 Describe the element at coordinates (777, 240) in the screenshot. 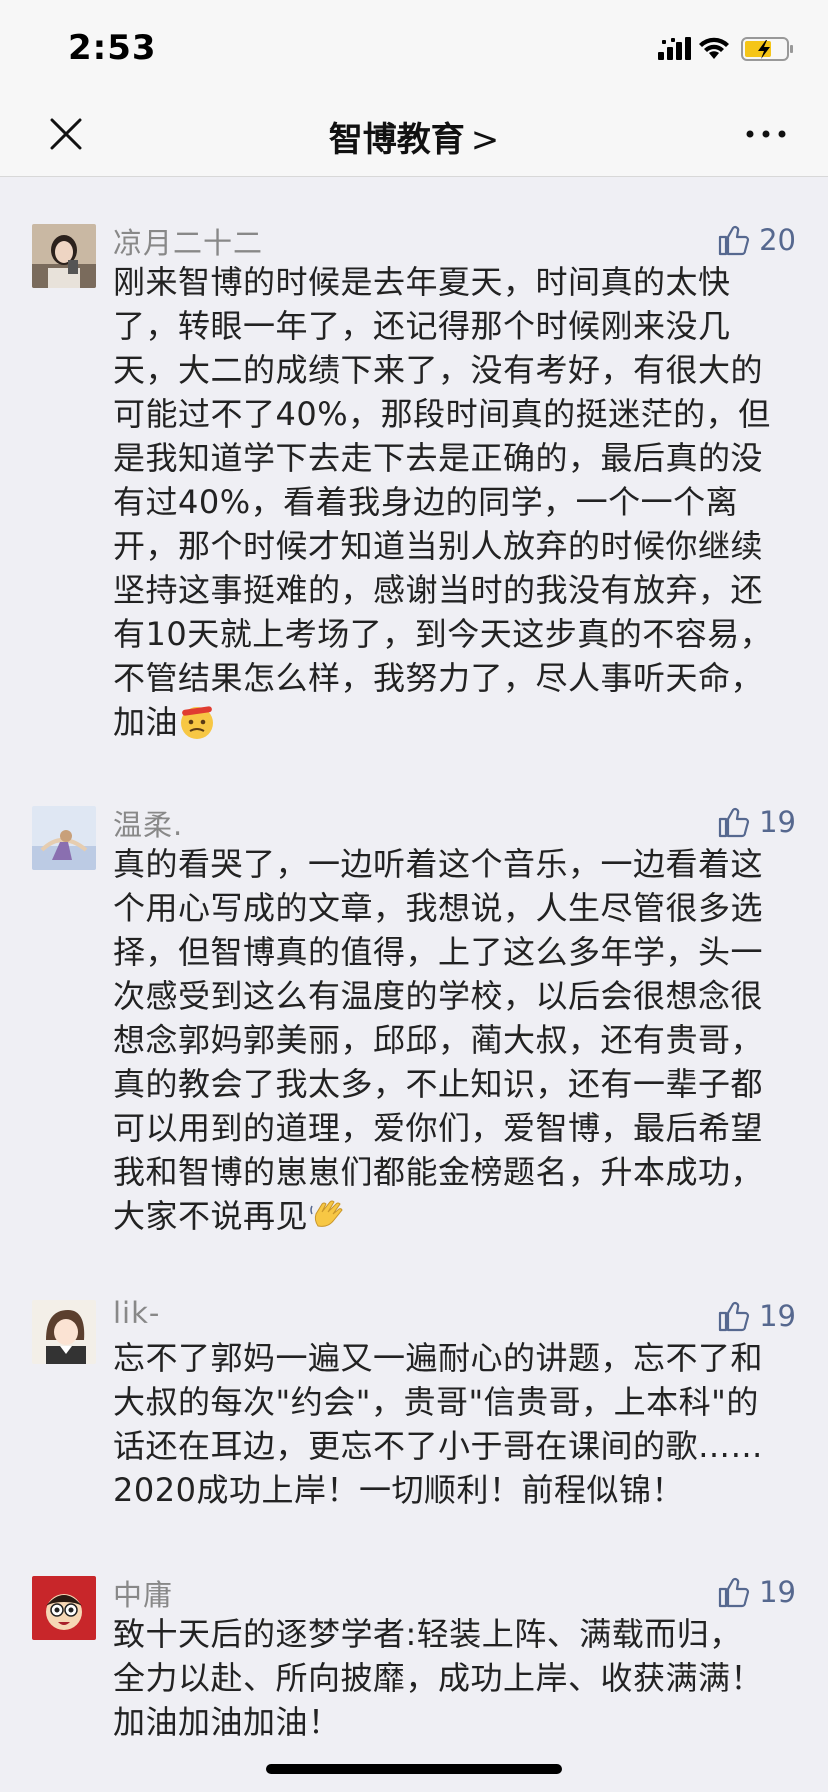

I see `like-count: 20` at that location.